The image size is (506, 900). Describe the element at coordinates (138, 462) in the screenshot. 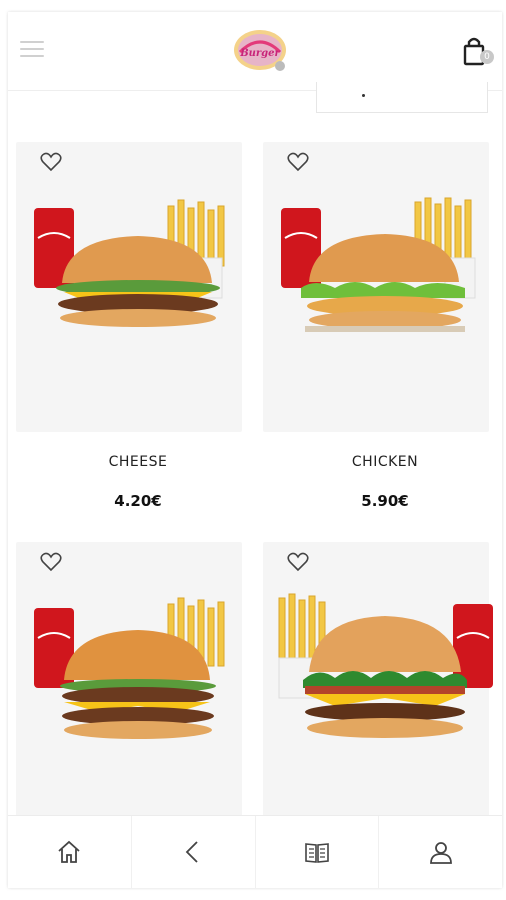

I see `product-name: CHEESE` at that location.